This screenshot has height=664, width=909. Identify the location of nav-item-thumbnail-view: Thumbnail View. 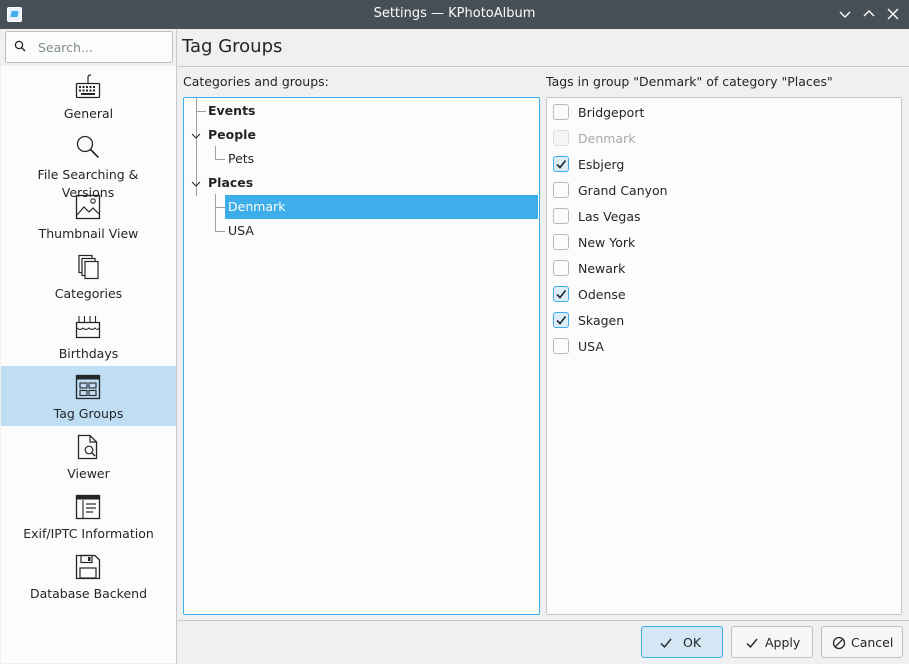
(88, 216).